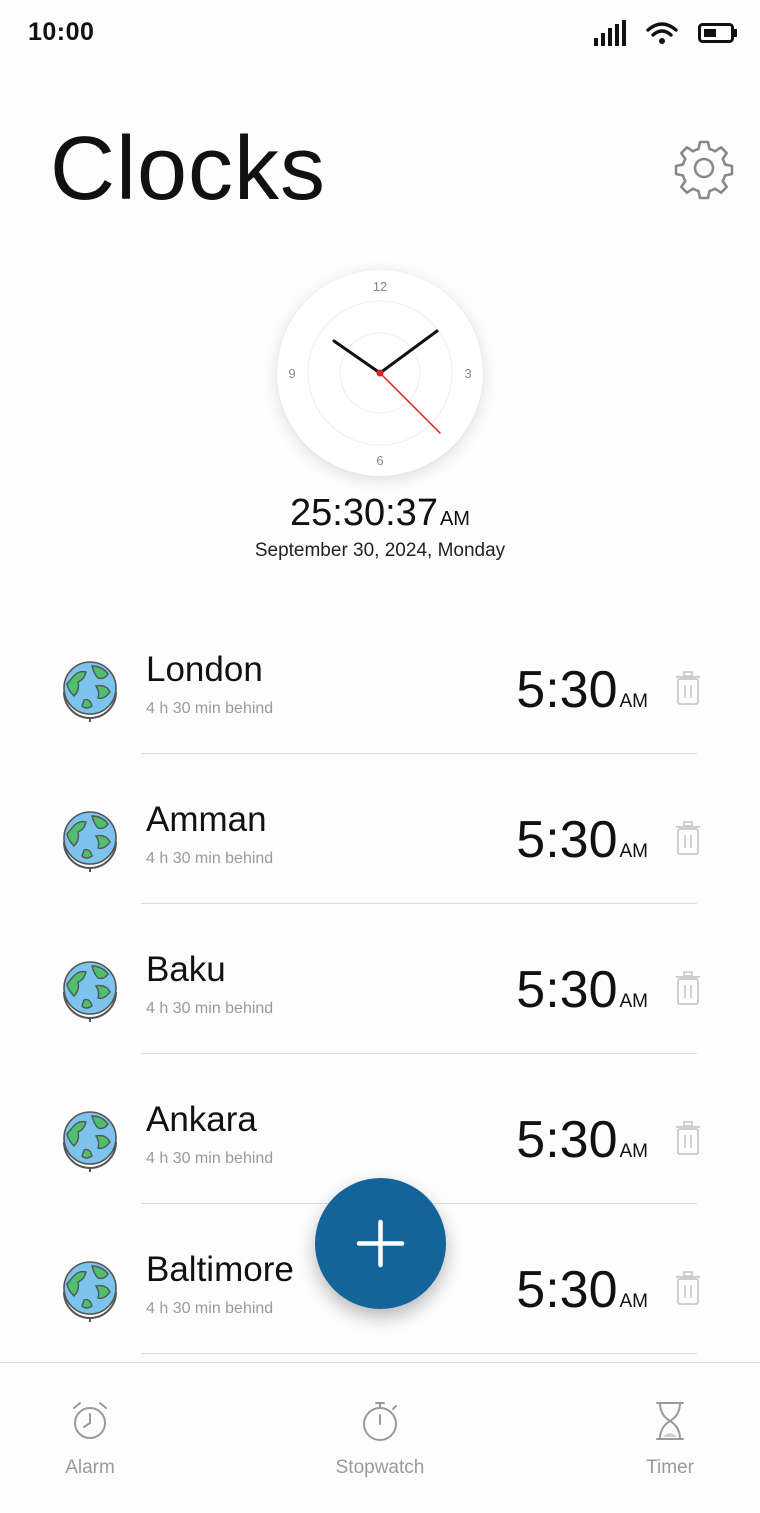  Describe the element at coordinates (364, 513) in the screenshot. I see `main-time-value: 25:30:37` at that location.